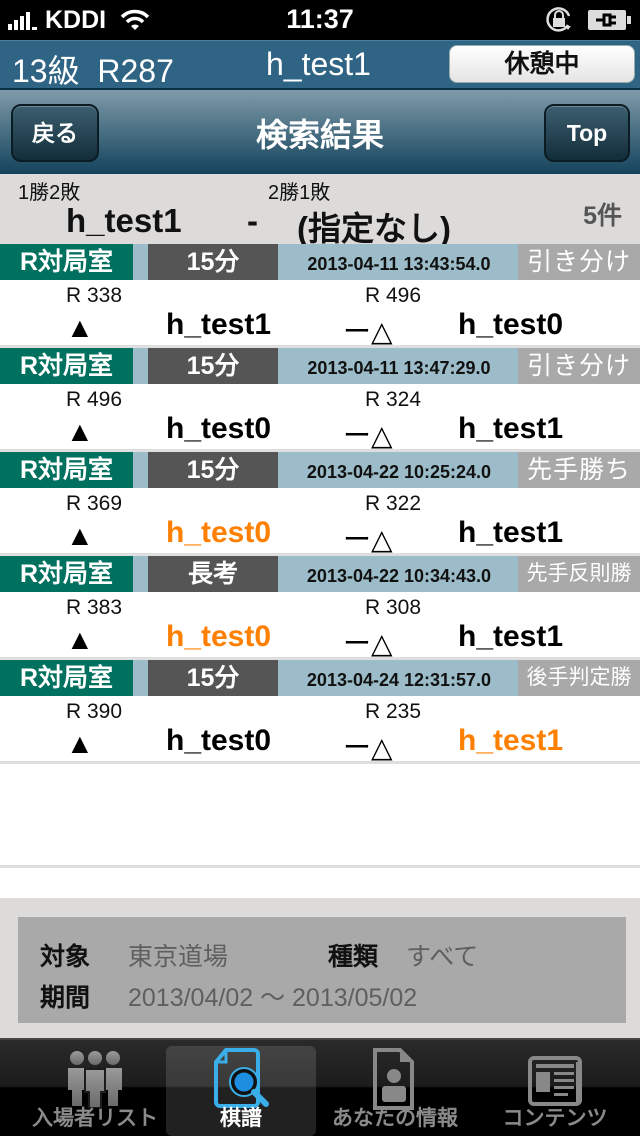 This screenshot has height=1136, width=640. Describe the element at coordinates (320, 20) in the screenshot. I see `status-bar: KDDI 11:37` at that location.